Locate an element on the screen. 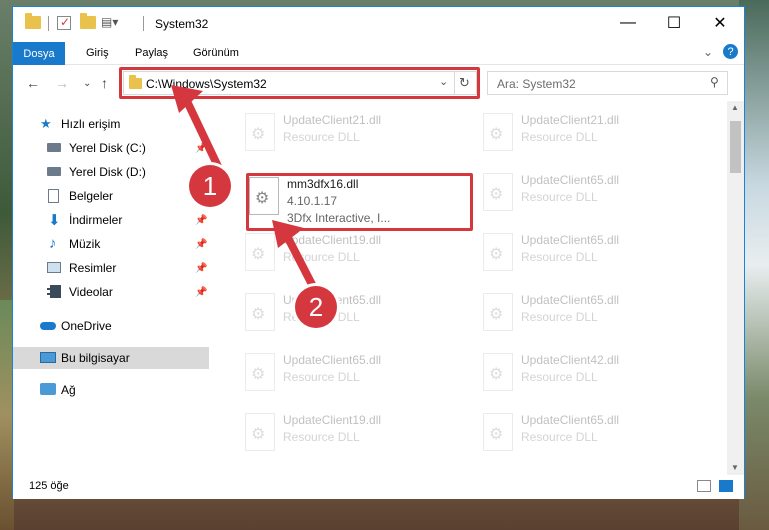 This screenshot has height=530, width=769. window-title: System32 is located at coordinates (182, 24).